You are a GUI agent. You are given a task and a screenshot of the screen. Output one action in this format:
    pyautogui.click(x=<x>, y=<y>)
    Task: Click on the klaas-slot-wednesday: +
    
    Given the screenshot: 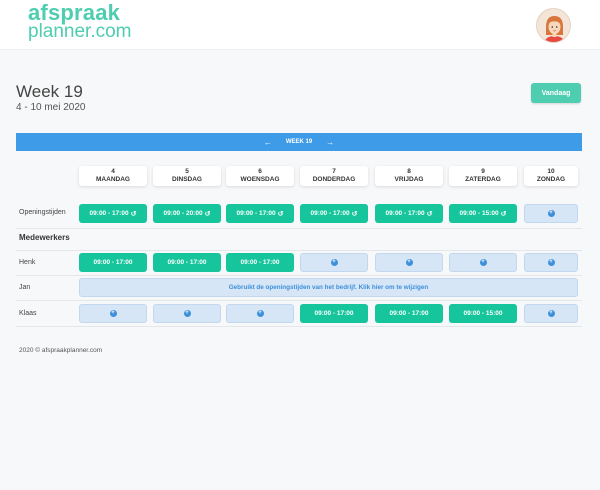 What is the action you would take?
    pyautogui.click(x=260, y=313)
    